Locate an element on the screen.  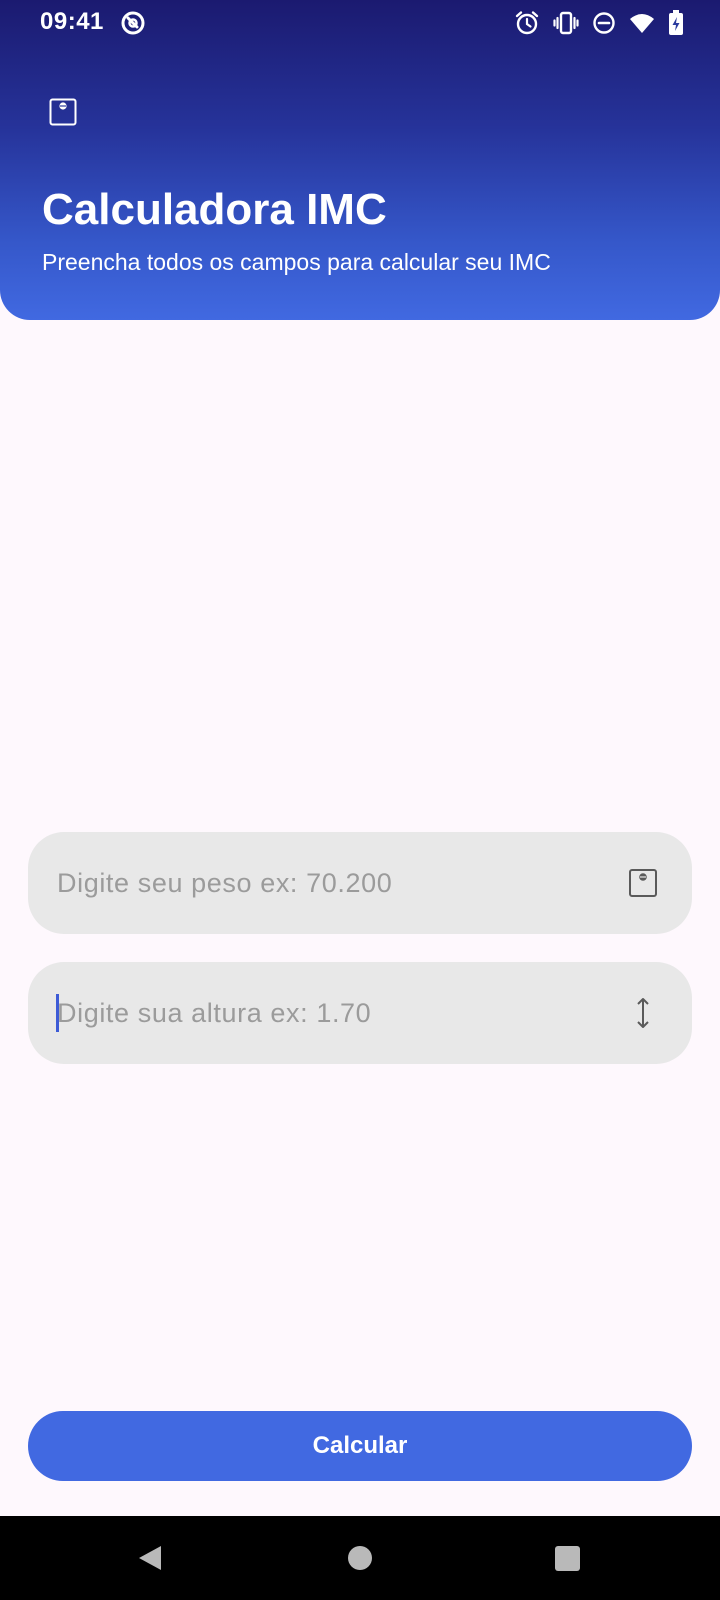
status-icons is located at coordinates (599, 23).